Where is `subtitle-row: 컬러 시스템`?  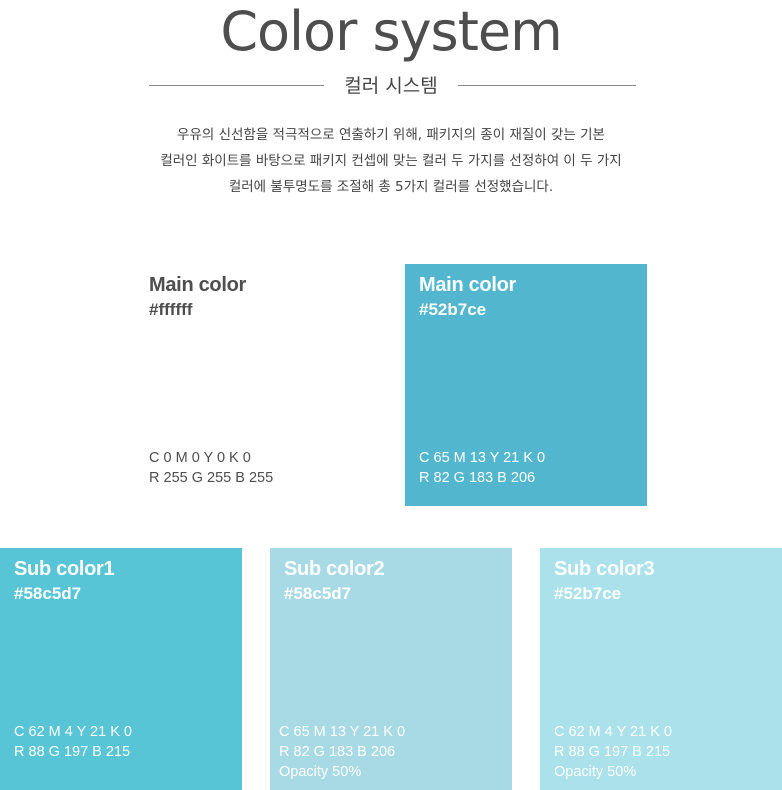 subtitle-row: 컬러 시스템 is located at coordinates (392, 86).